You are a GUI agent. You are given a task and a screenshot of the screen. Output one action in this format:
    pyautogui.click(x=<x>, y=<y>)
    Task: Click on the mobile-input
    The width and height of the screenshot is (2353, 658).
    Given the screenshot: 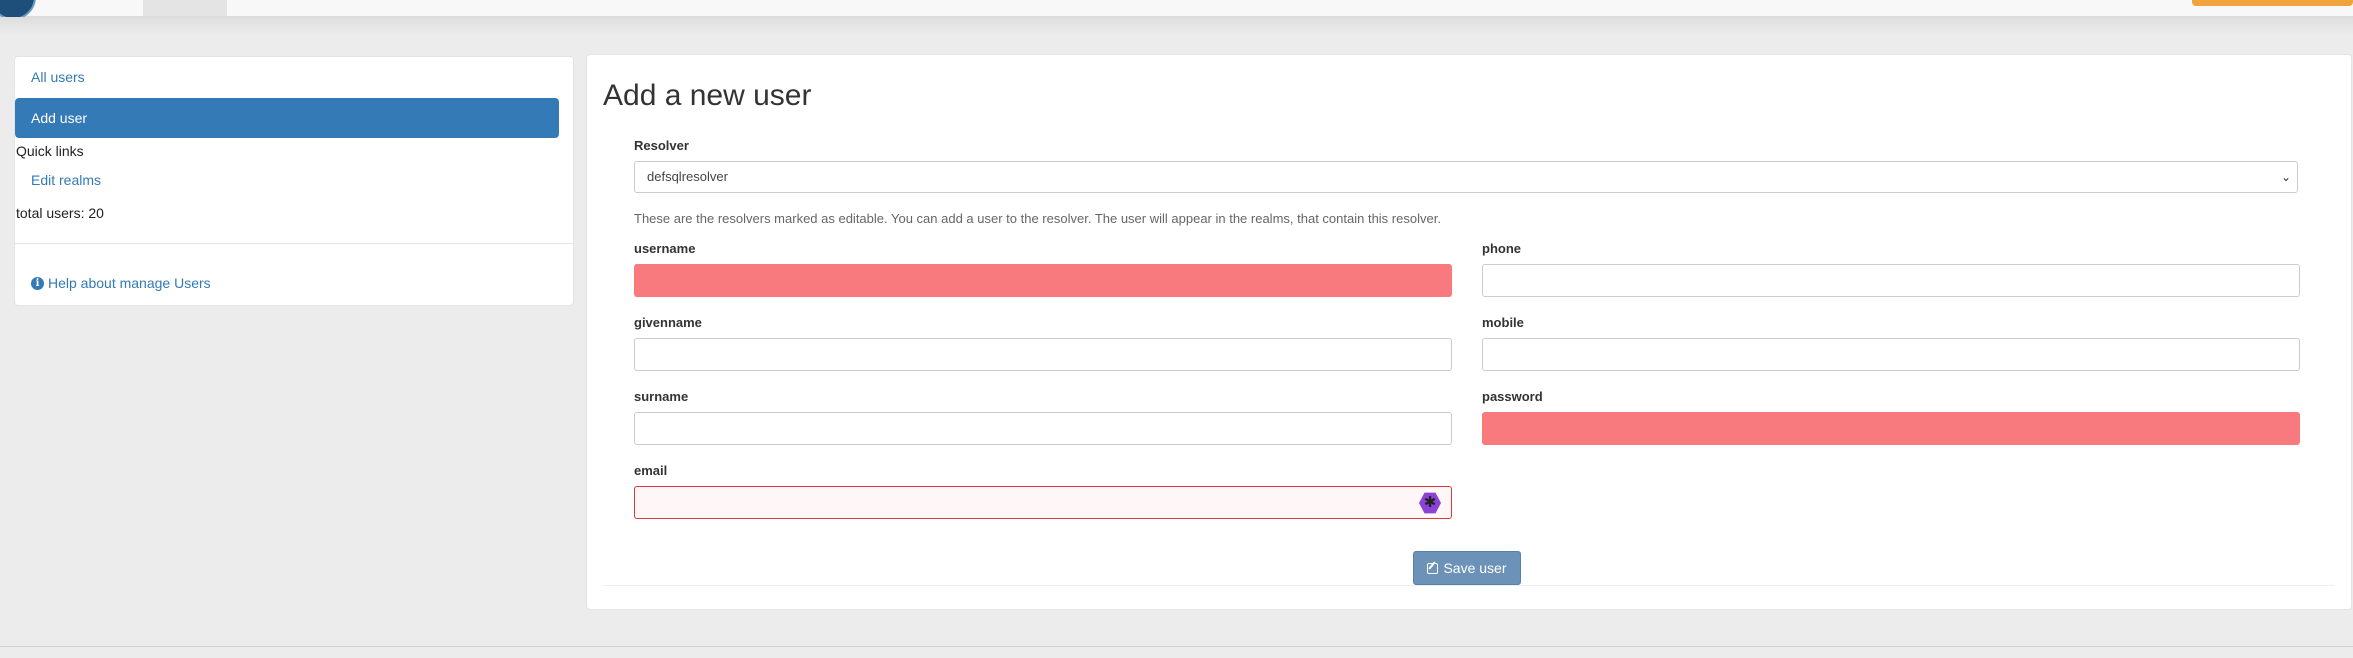 What is the action you would take?
    pyautogui.click(x=1891, y=354)
    